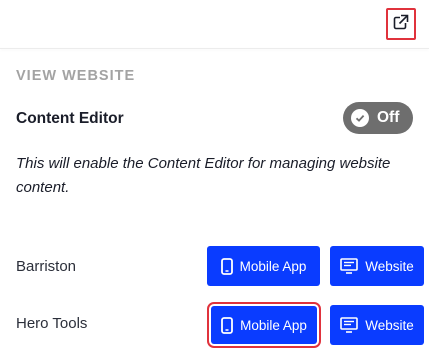 This screenshot has height=352, width=429. What do you see at coordinates (214, 48) in the screenshot?
I see `header-divider` at bounding box center [214, 48].